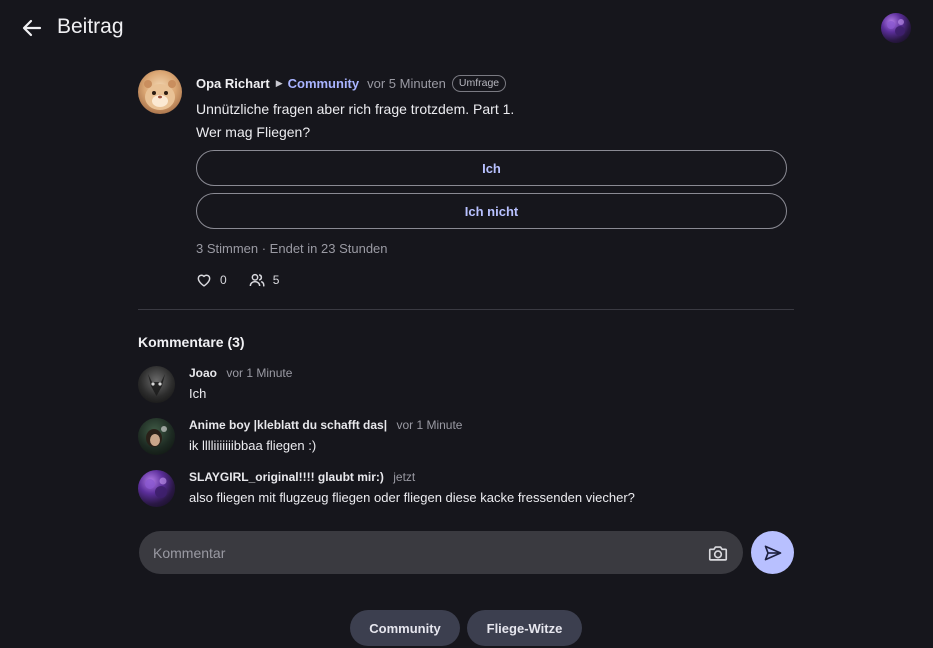  Describe the element at coordinates (491, 211) in the screenshot. I see `poll-option-ich-nicht: Ich nicht` at that location.